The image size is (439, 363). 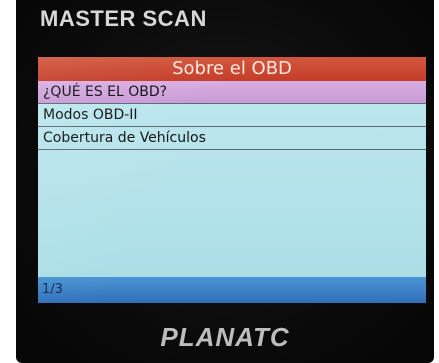 What do you see at coordinates (225, 337) in the screenshot?
I see `brand-logo-bottom: PLANATC` at bounding box center [225, 337].